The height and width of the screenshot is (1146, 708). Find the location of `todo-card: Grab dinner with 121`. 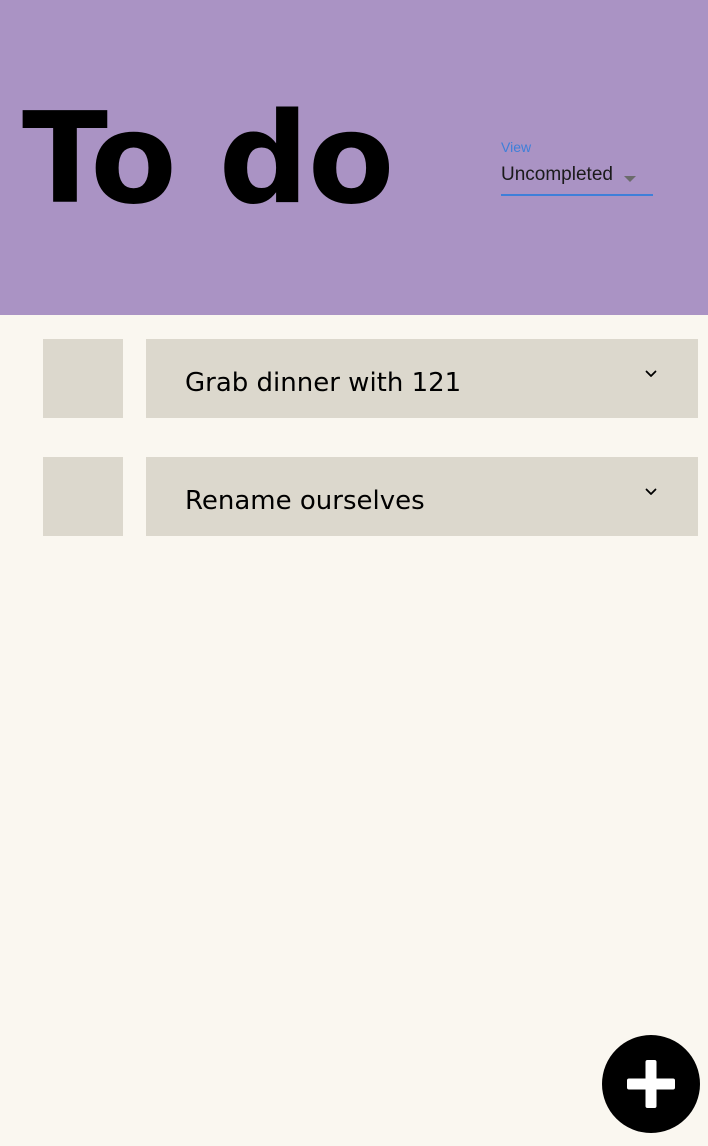

todo-card: Grab dinner with 121 is located at coordinates (422, 378).